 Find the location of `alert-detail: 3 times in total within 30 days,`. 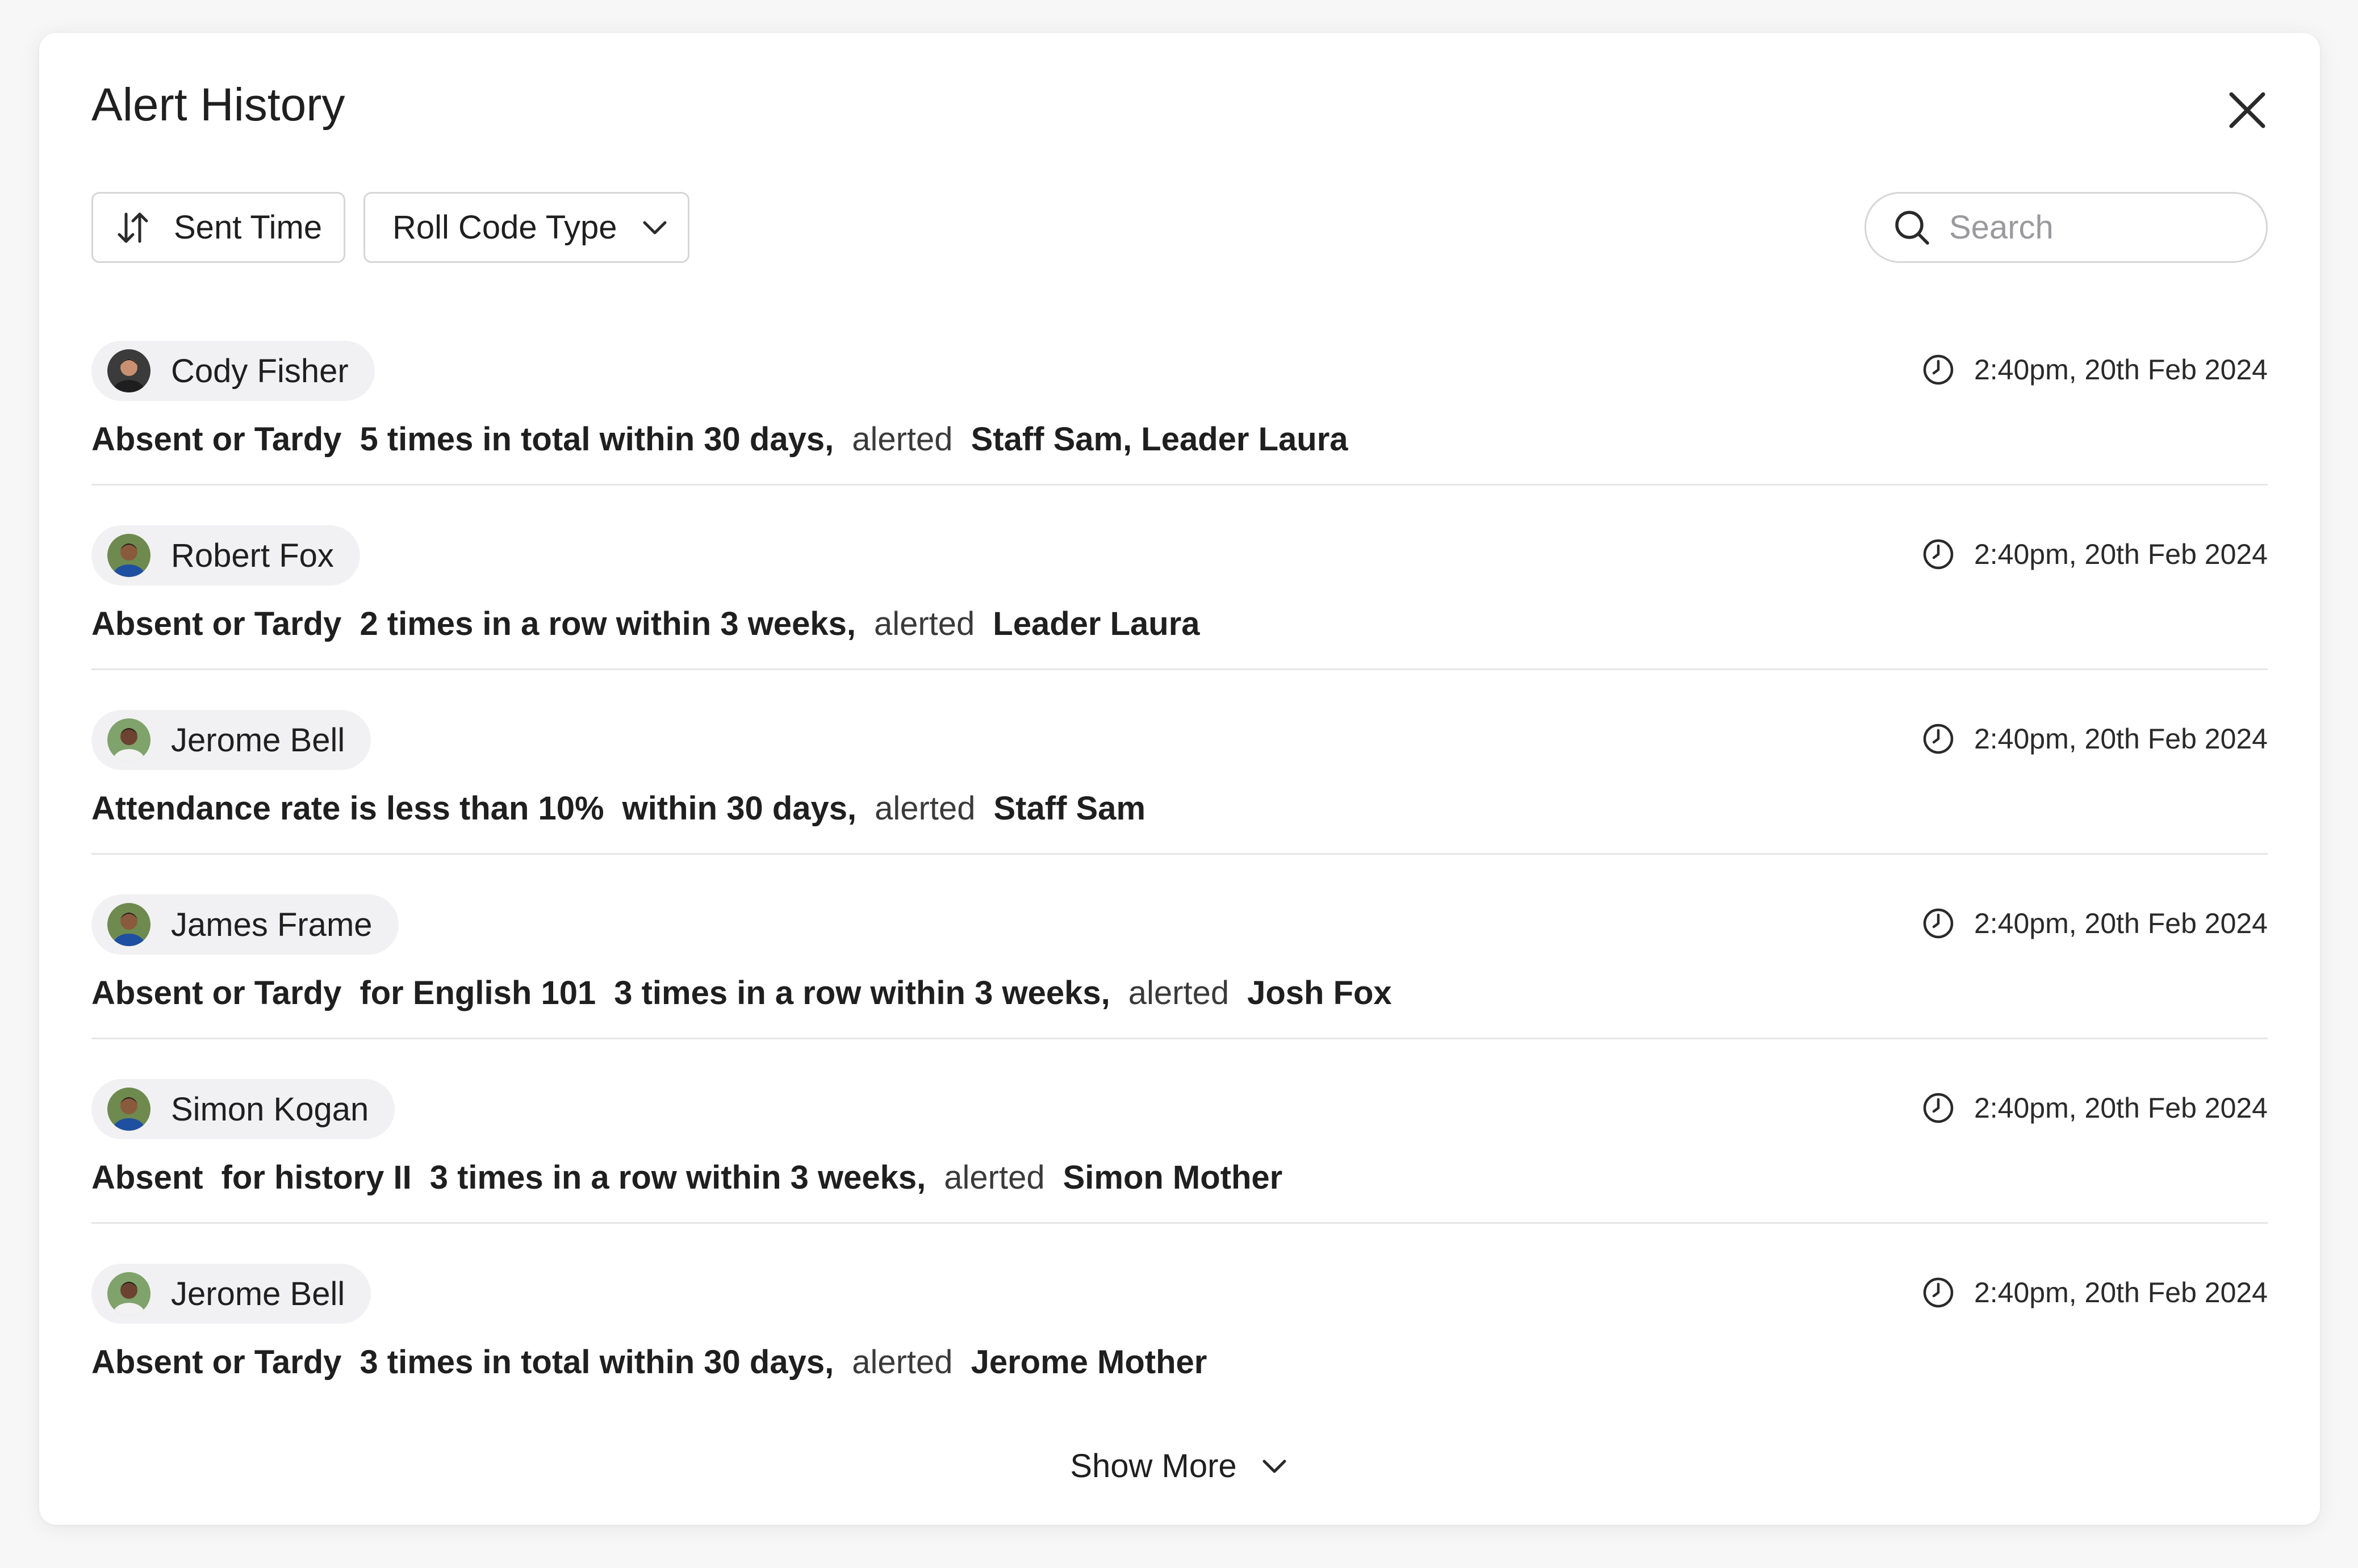

alert-detail: 3 times in total within 30 days, is located at coordinates (596, 1362).